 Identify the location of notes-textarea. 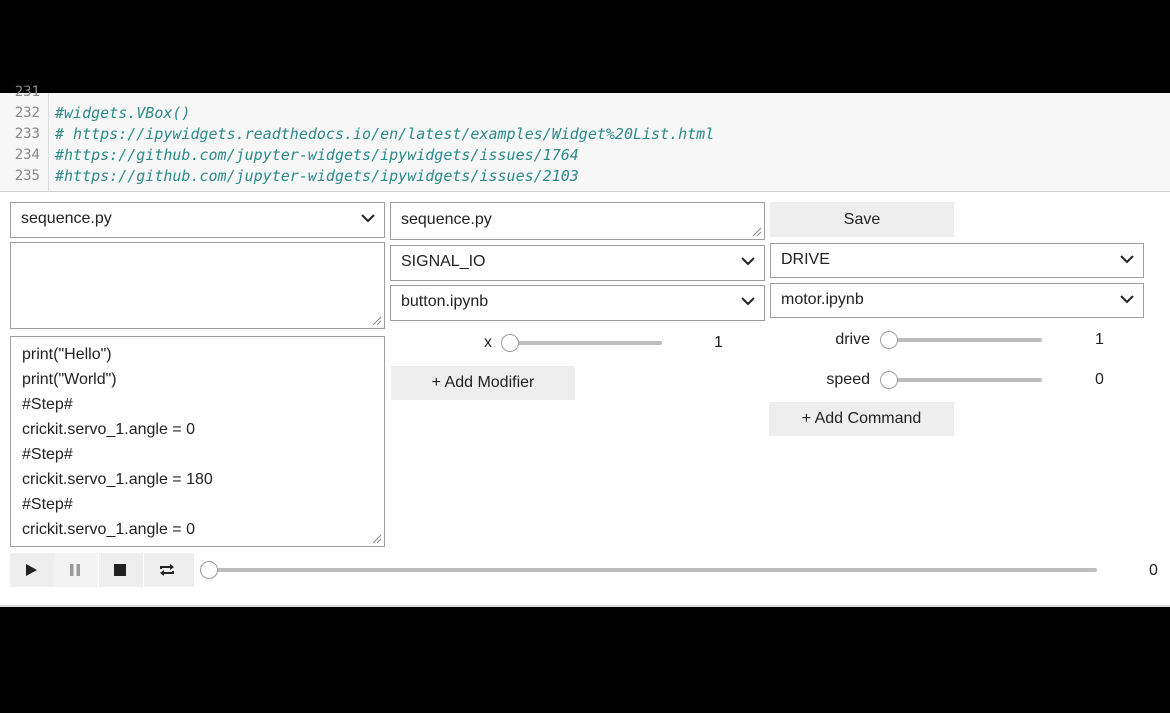
(197, 285).